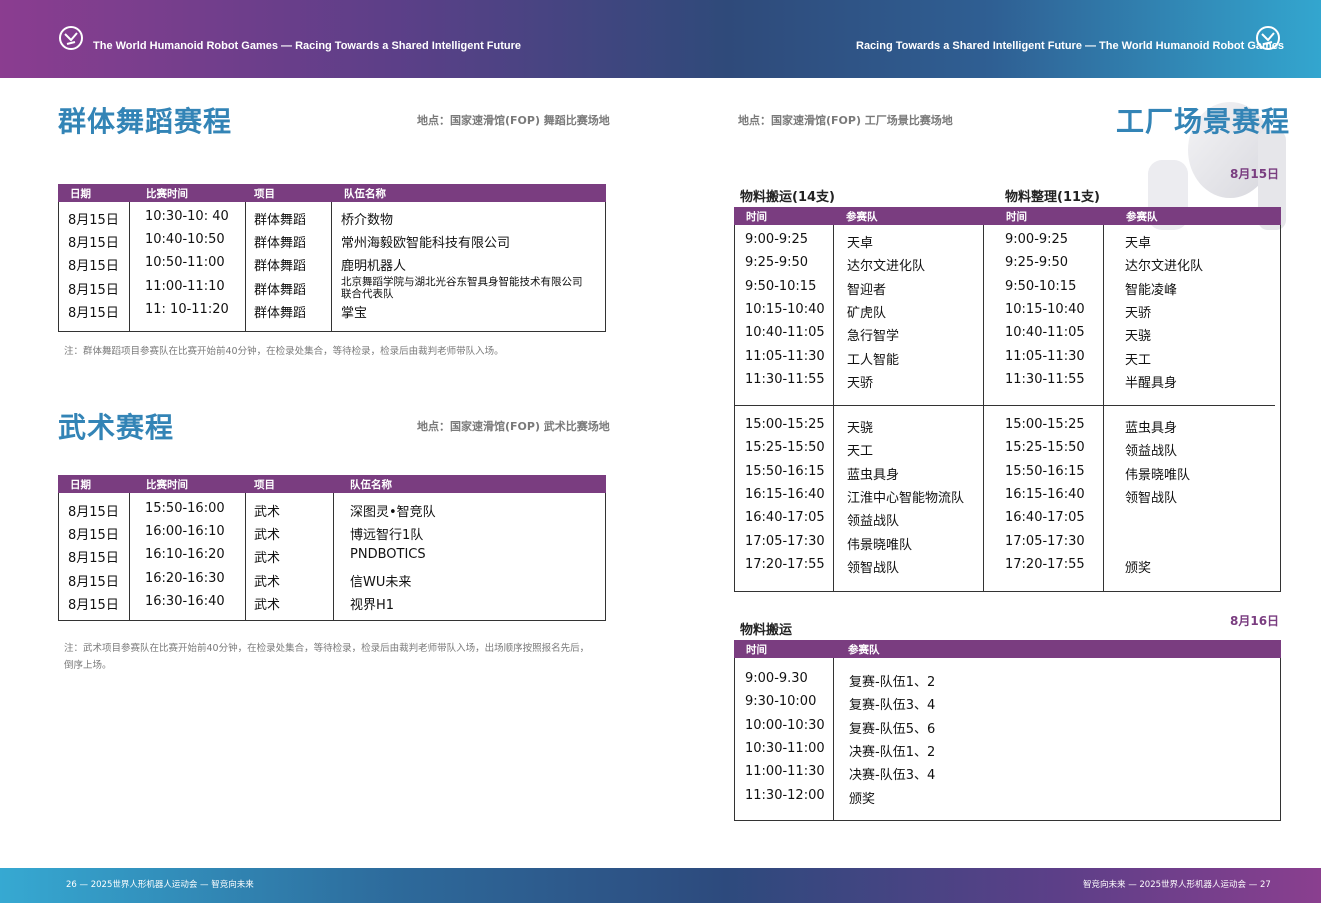  Describe the element at coordinates (785, 424) in the screenshot. I see `row-time: 15:00-15:25` at that location.